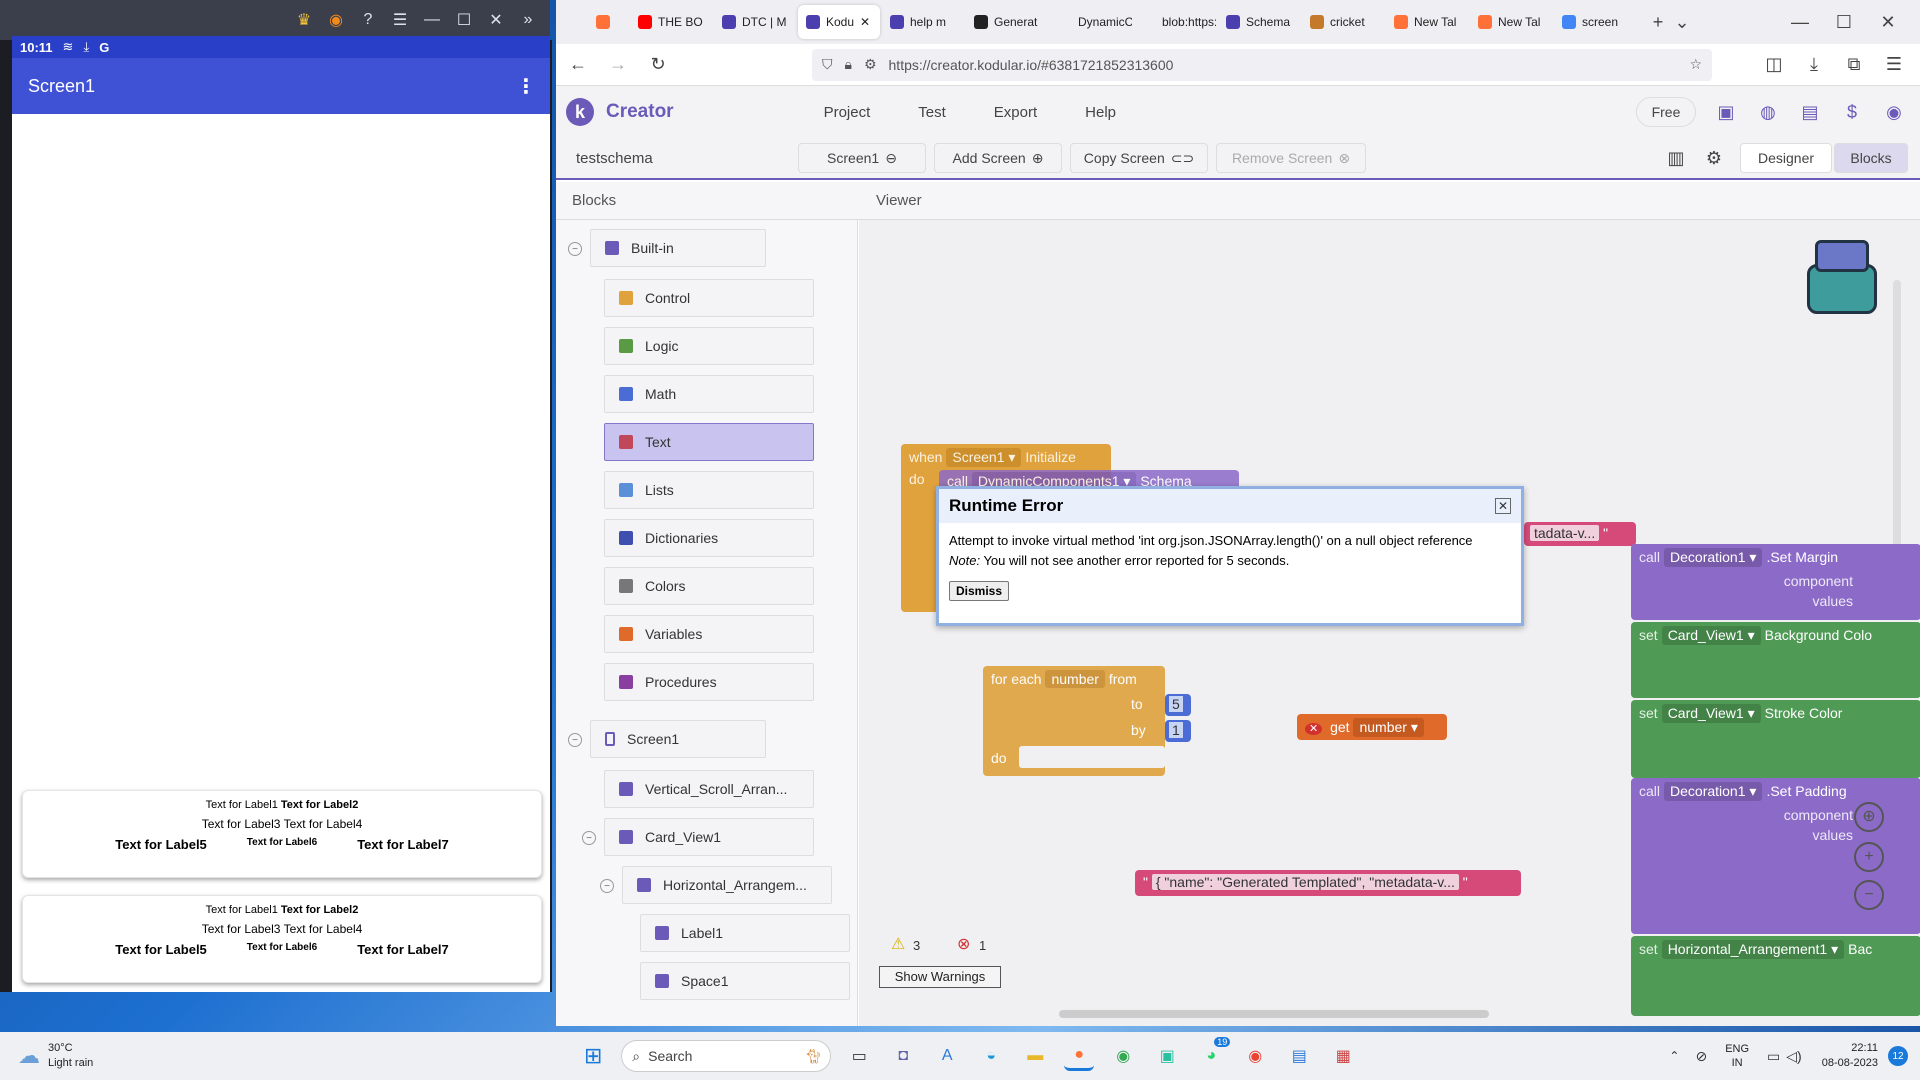 Image resolution: width=1920 pixels, height=1080 pixels. Describe the element at coordinates (709, 346) in the screenshot. I see `tree-builtin-logic: Logic` at that location.